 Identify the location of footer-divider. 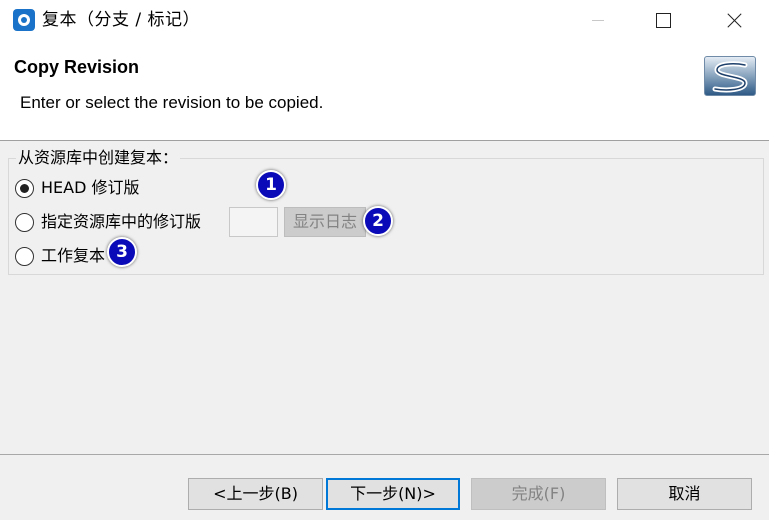
(384, 454).